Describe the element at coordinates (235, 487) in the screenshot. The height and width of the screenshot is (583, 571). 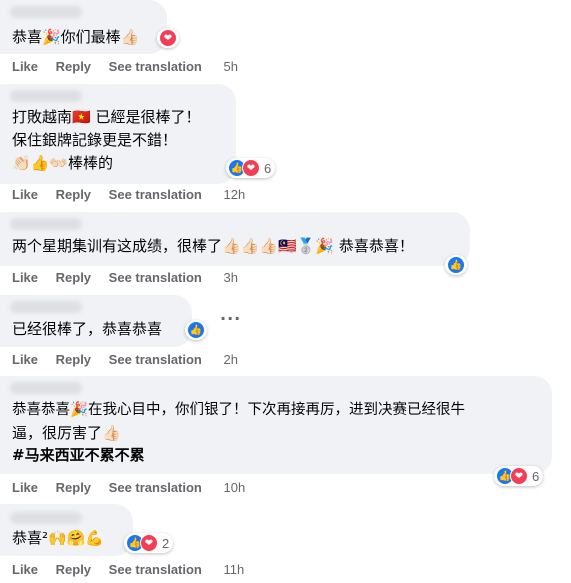
I see `comment-time: 10h` at that location.